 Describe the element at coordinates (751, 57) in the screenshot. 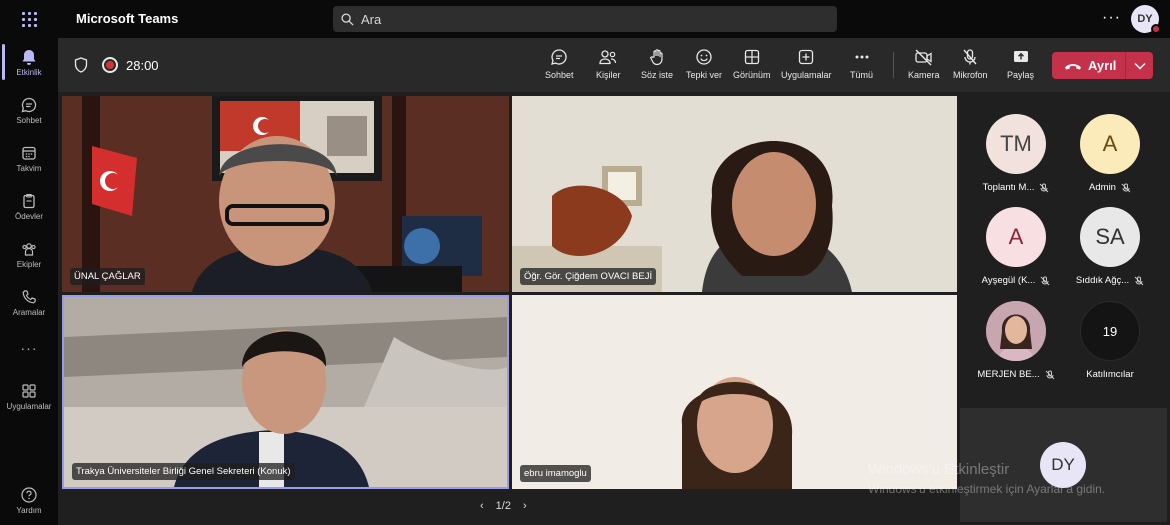

I see `grid-view-icon` at that location.